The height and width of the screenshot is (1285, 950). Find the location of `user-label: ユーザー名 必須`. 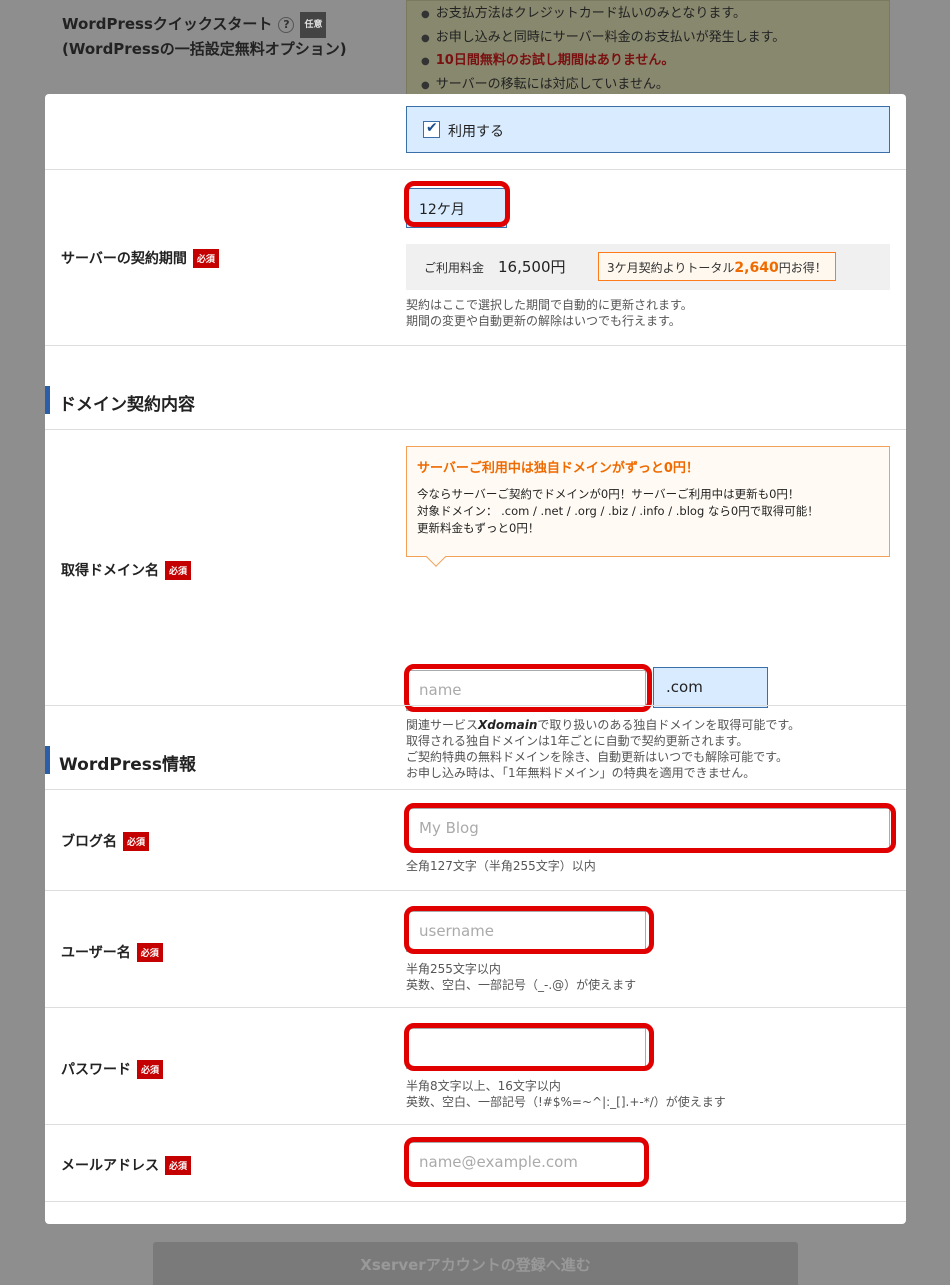

user-label: ユーザー名 必須 is located at coordinates (112, 952).